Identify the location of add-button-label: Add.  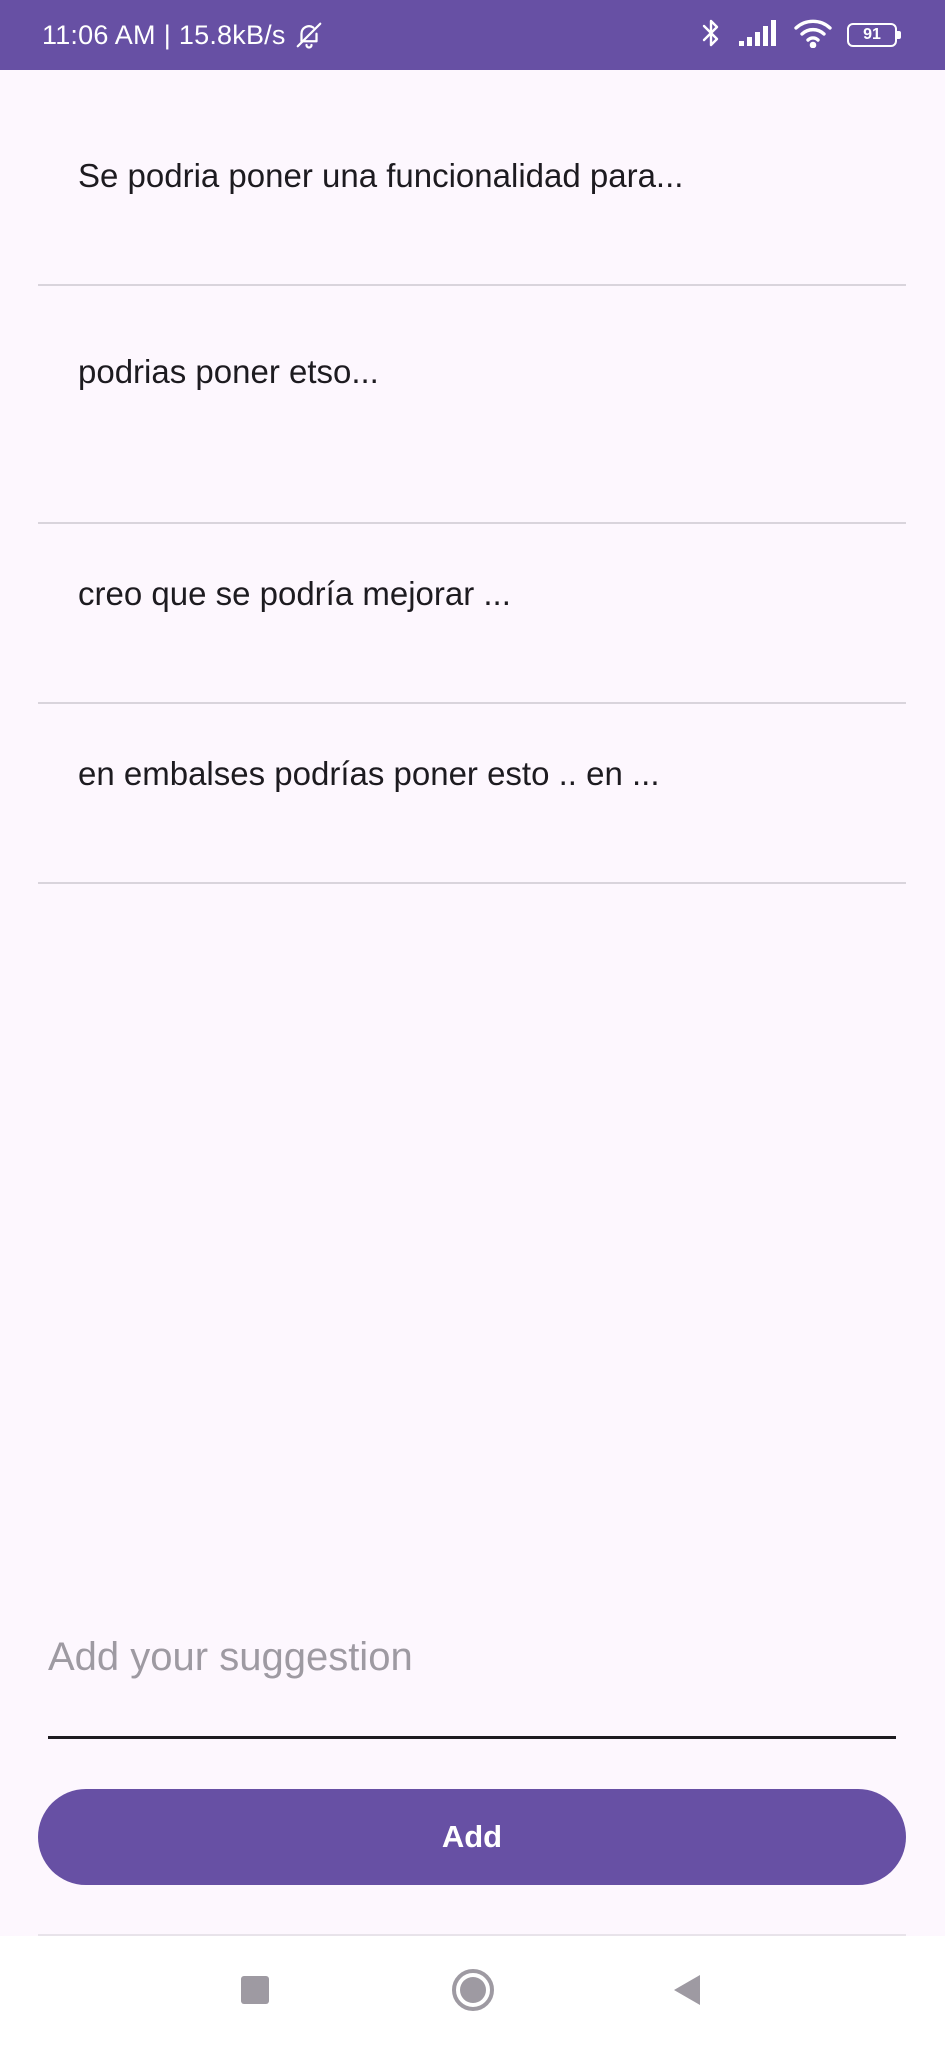
(472, 1836).